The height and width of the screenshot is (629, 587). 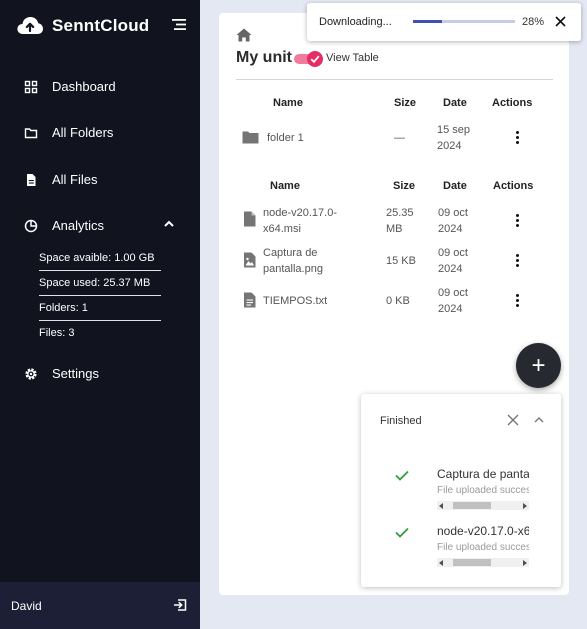 I want to click on file-size: 0 KB, so click(x=398, y=301).